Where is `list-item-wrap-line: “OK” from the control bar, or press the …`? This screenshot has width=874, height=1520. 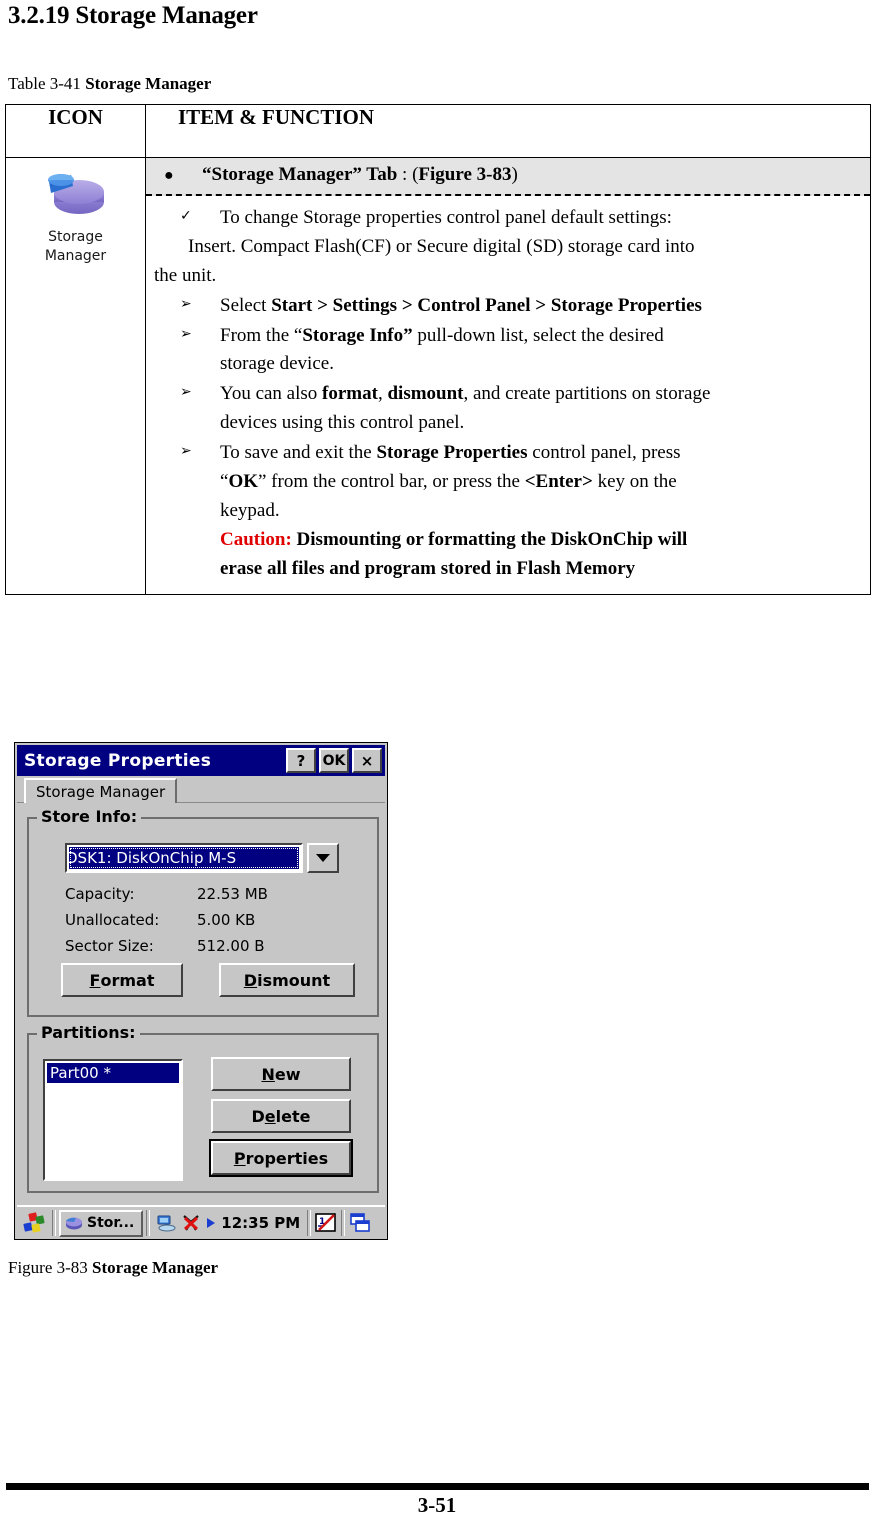 list-item-wrap-line: “OK” from the control bar, or press the … is located at coordinates (538, 482).